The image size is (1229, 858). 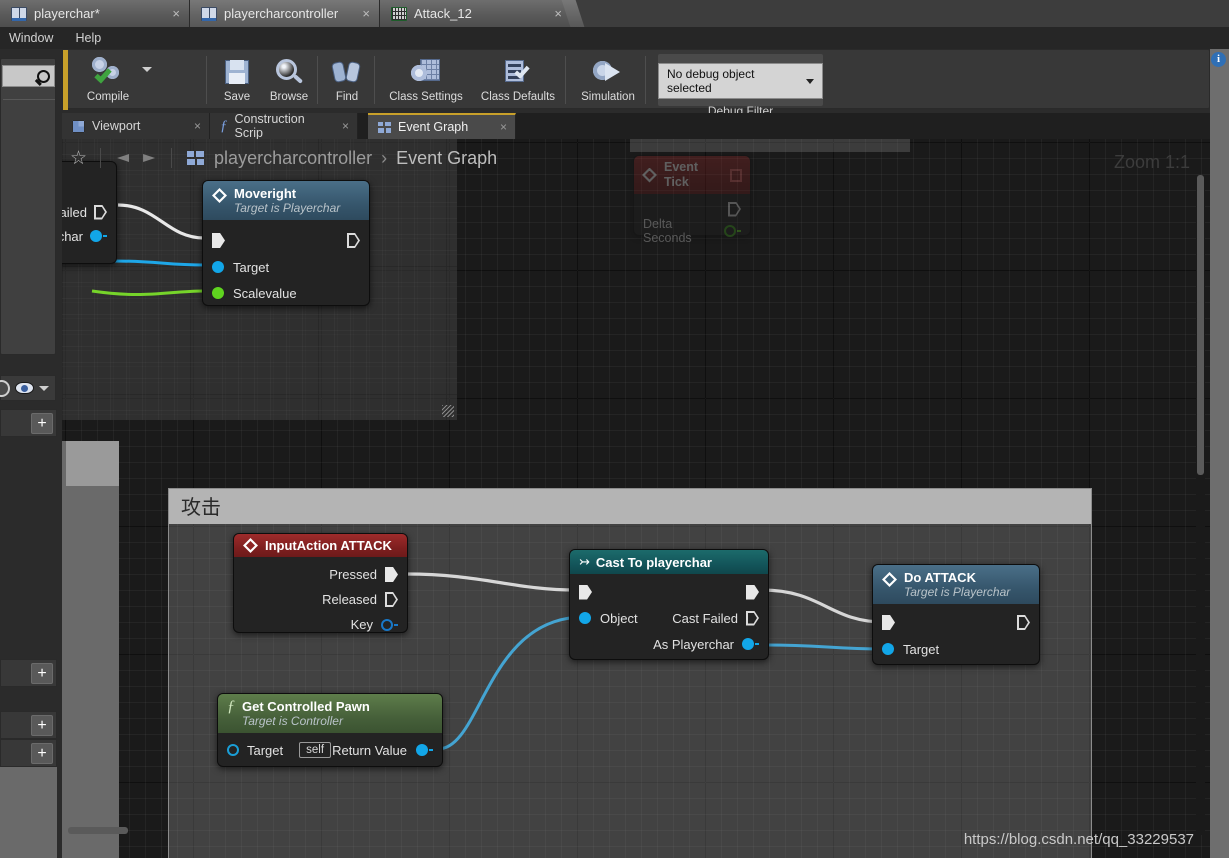 What do you see at coordinates (293, 158) in the screenshot?
I see `breadcrumb-root: playercharcontroller` at bounding box center [293, 158].